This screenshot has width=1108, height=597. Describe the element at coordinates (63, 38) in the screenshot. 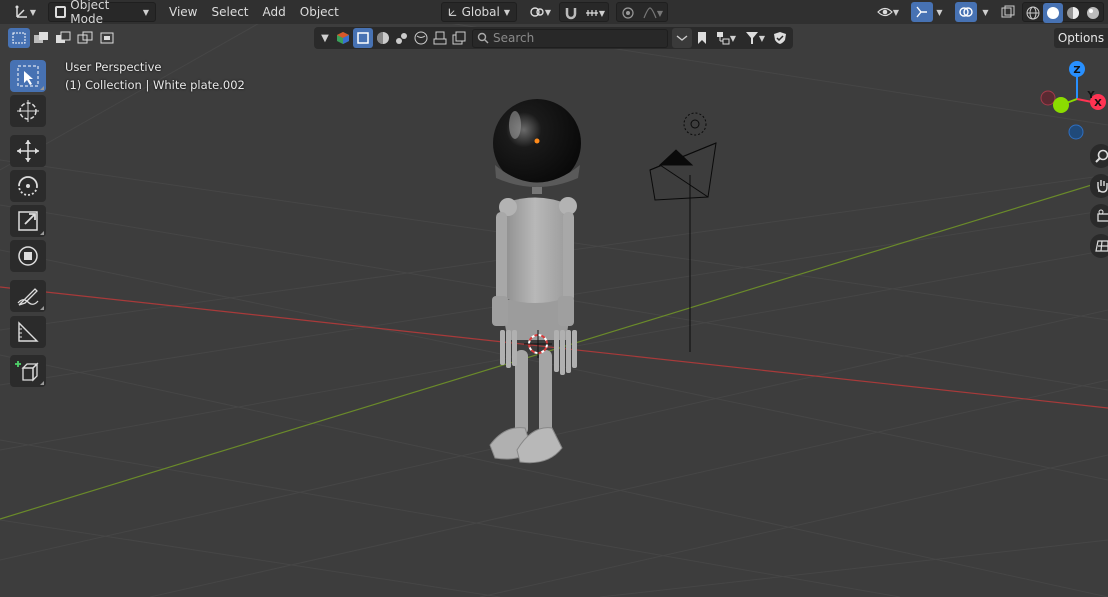

I see `select-subtract-button` at that location.